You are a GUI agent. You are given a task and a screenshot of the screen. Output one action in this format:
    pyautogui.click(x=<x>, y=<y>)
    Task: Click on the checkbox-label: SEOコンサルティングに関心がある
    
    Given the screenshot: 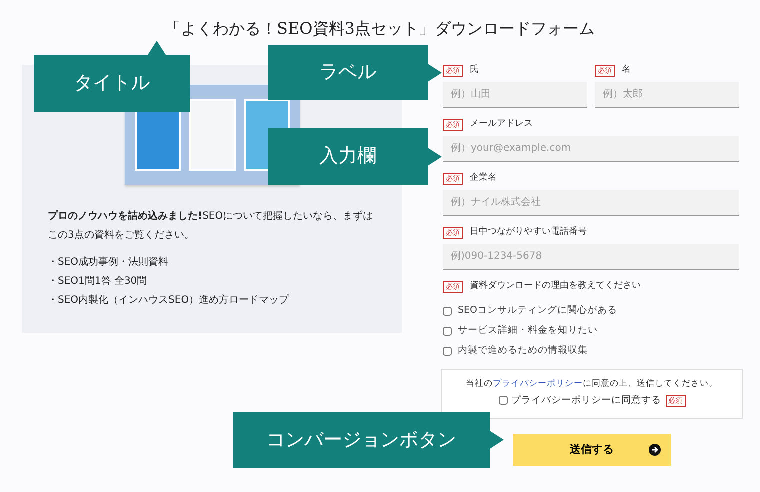 What is the action you would take?
    pyautogui.click(x=538, y=311)
    